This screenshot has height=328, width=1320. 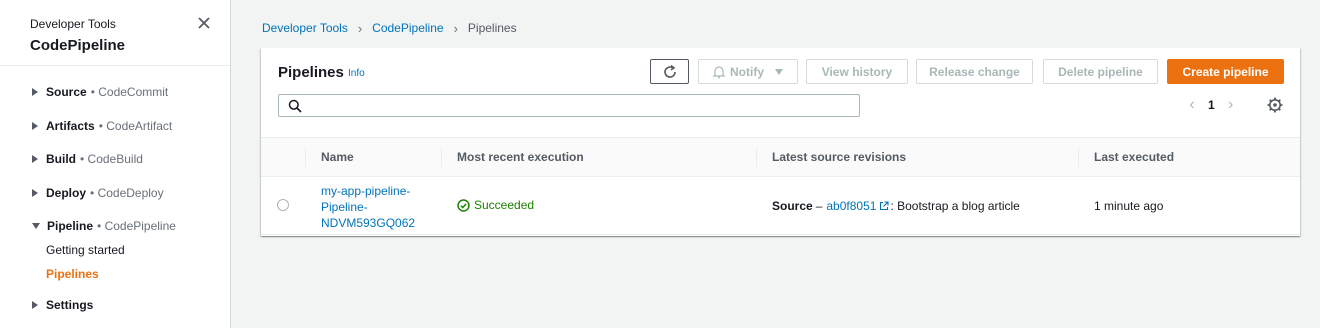 I want to click on notify-button: Notify, so click(x=748, y=71).